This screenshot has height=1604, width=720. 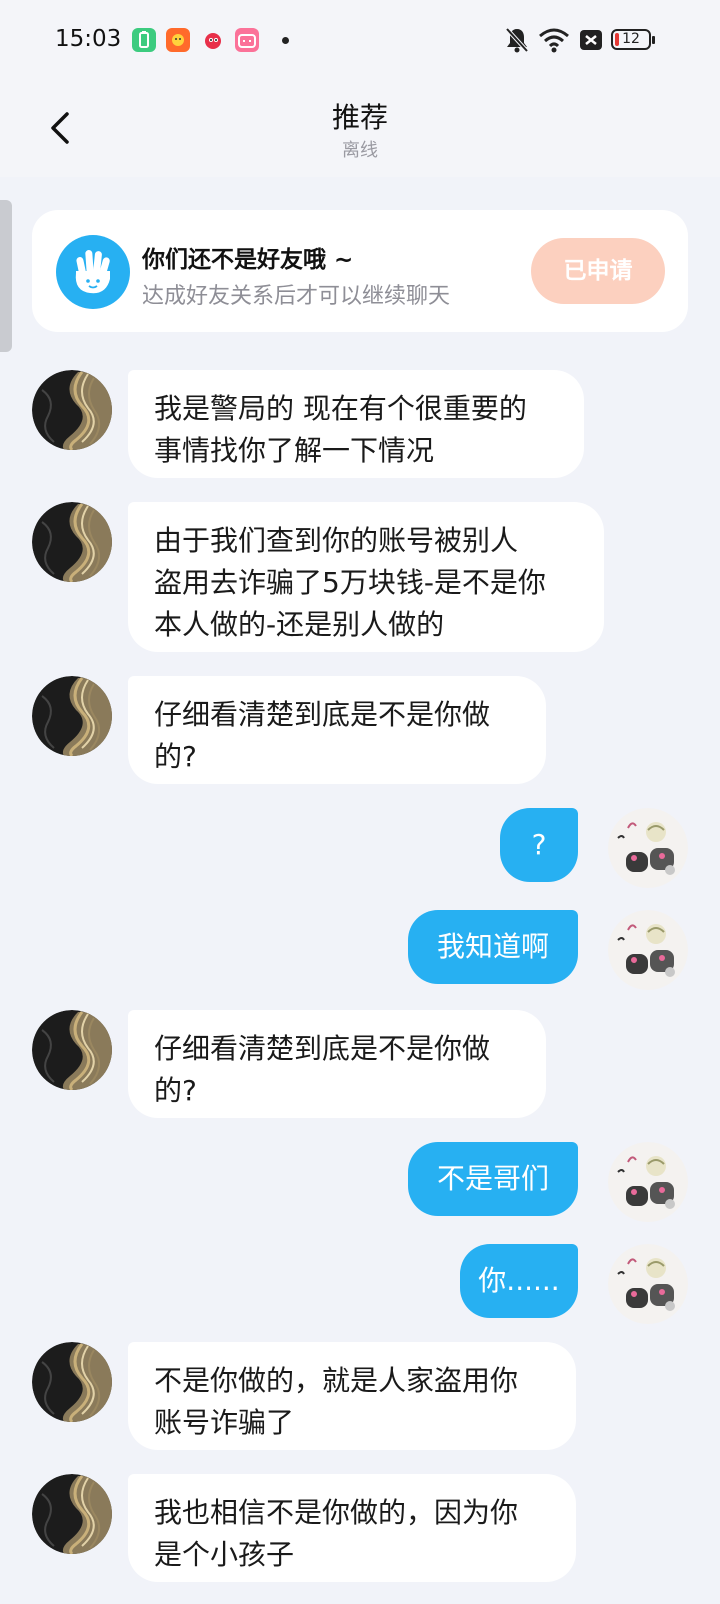 I want to click on message-line: 不是哥们, so click(x=492, y=1178).